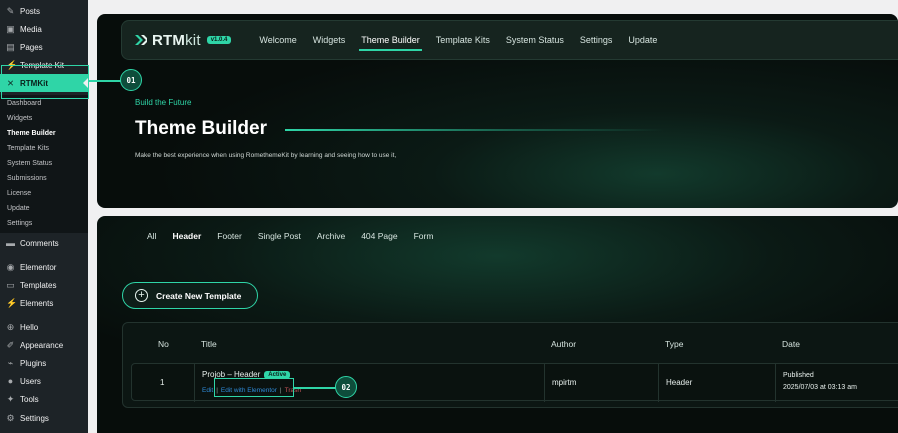 This screenshot has width=898, height=433. I want to click on sidebar-item-label: Elements, so click(37, 303).